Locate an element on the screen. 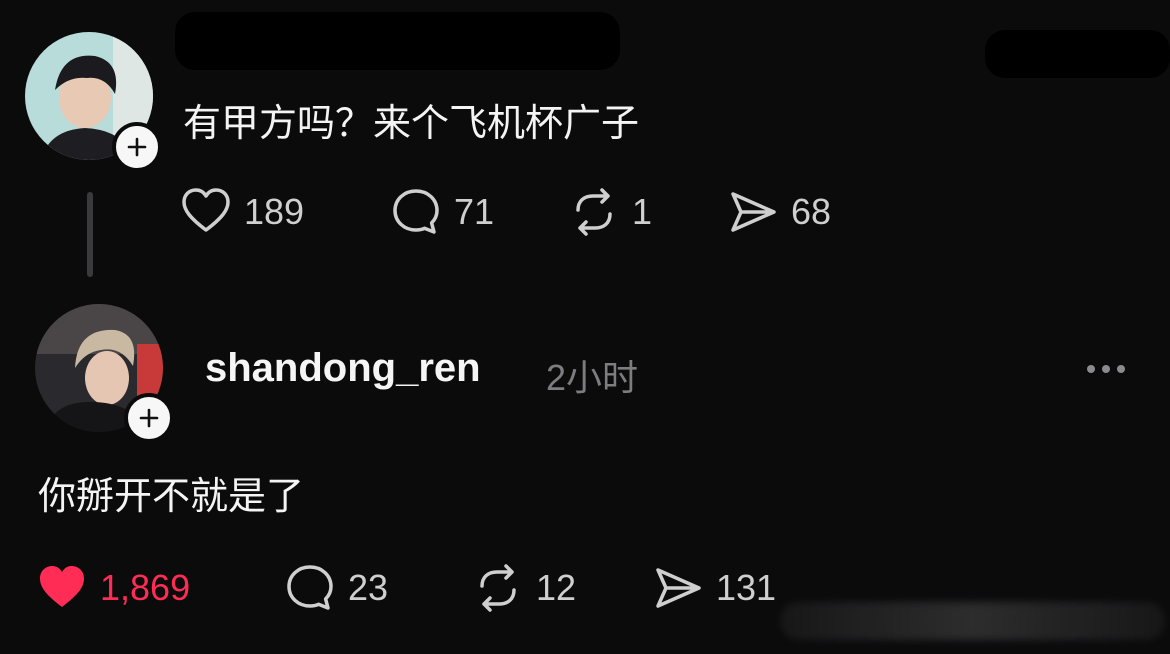 This screenshot has height=654, width=1170. redacted-username is located at coordinates (397, 41).